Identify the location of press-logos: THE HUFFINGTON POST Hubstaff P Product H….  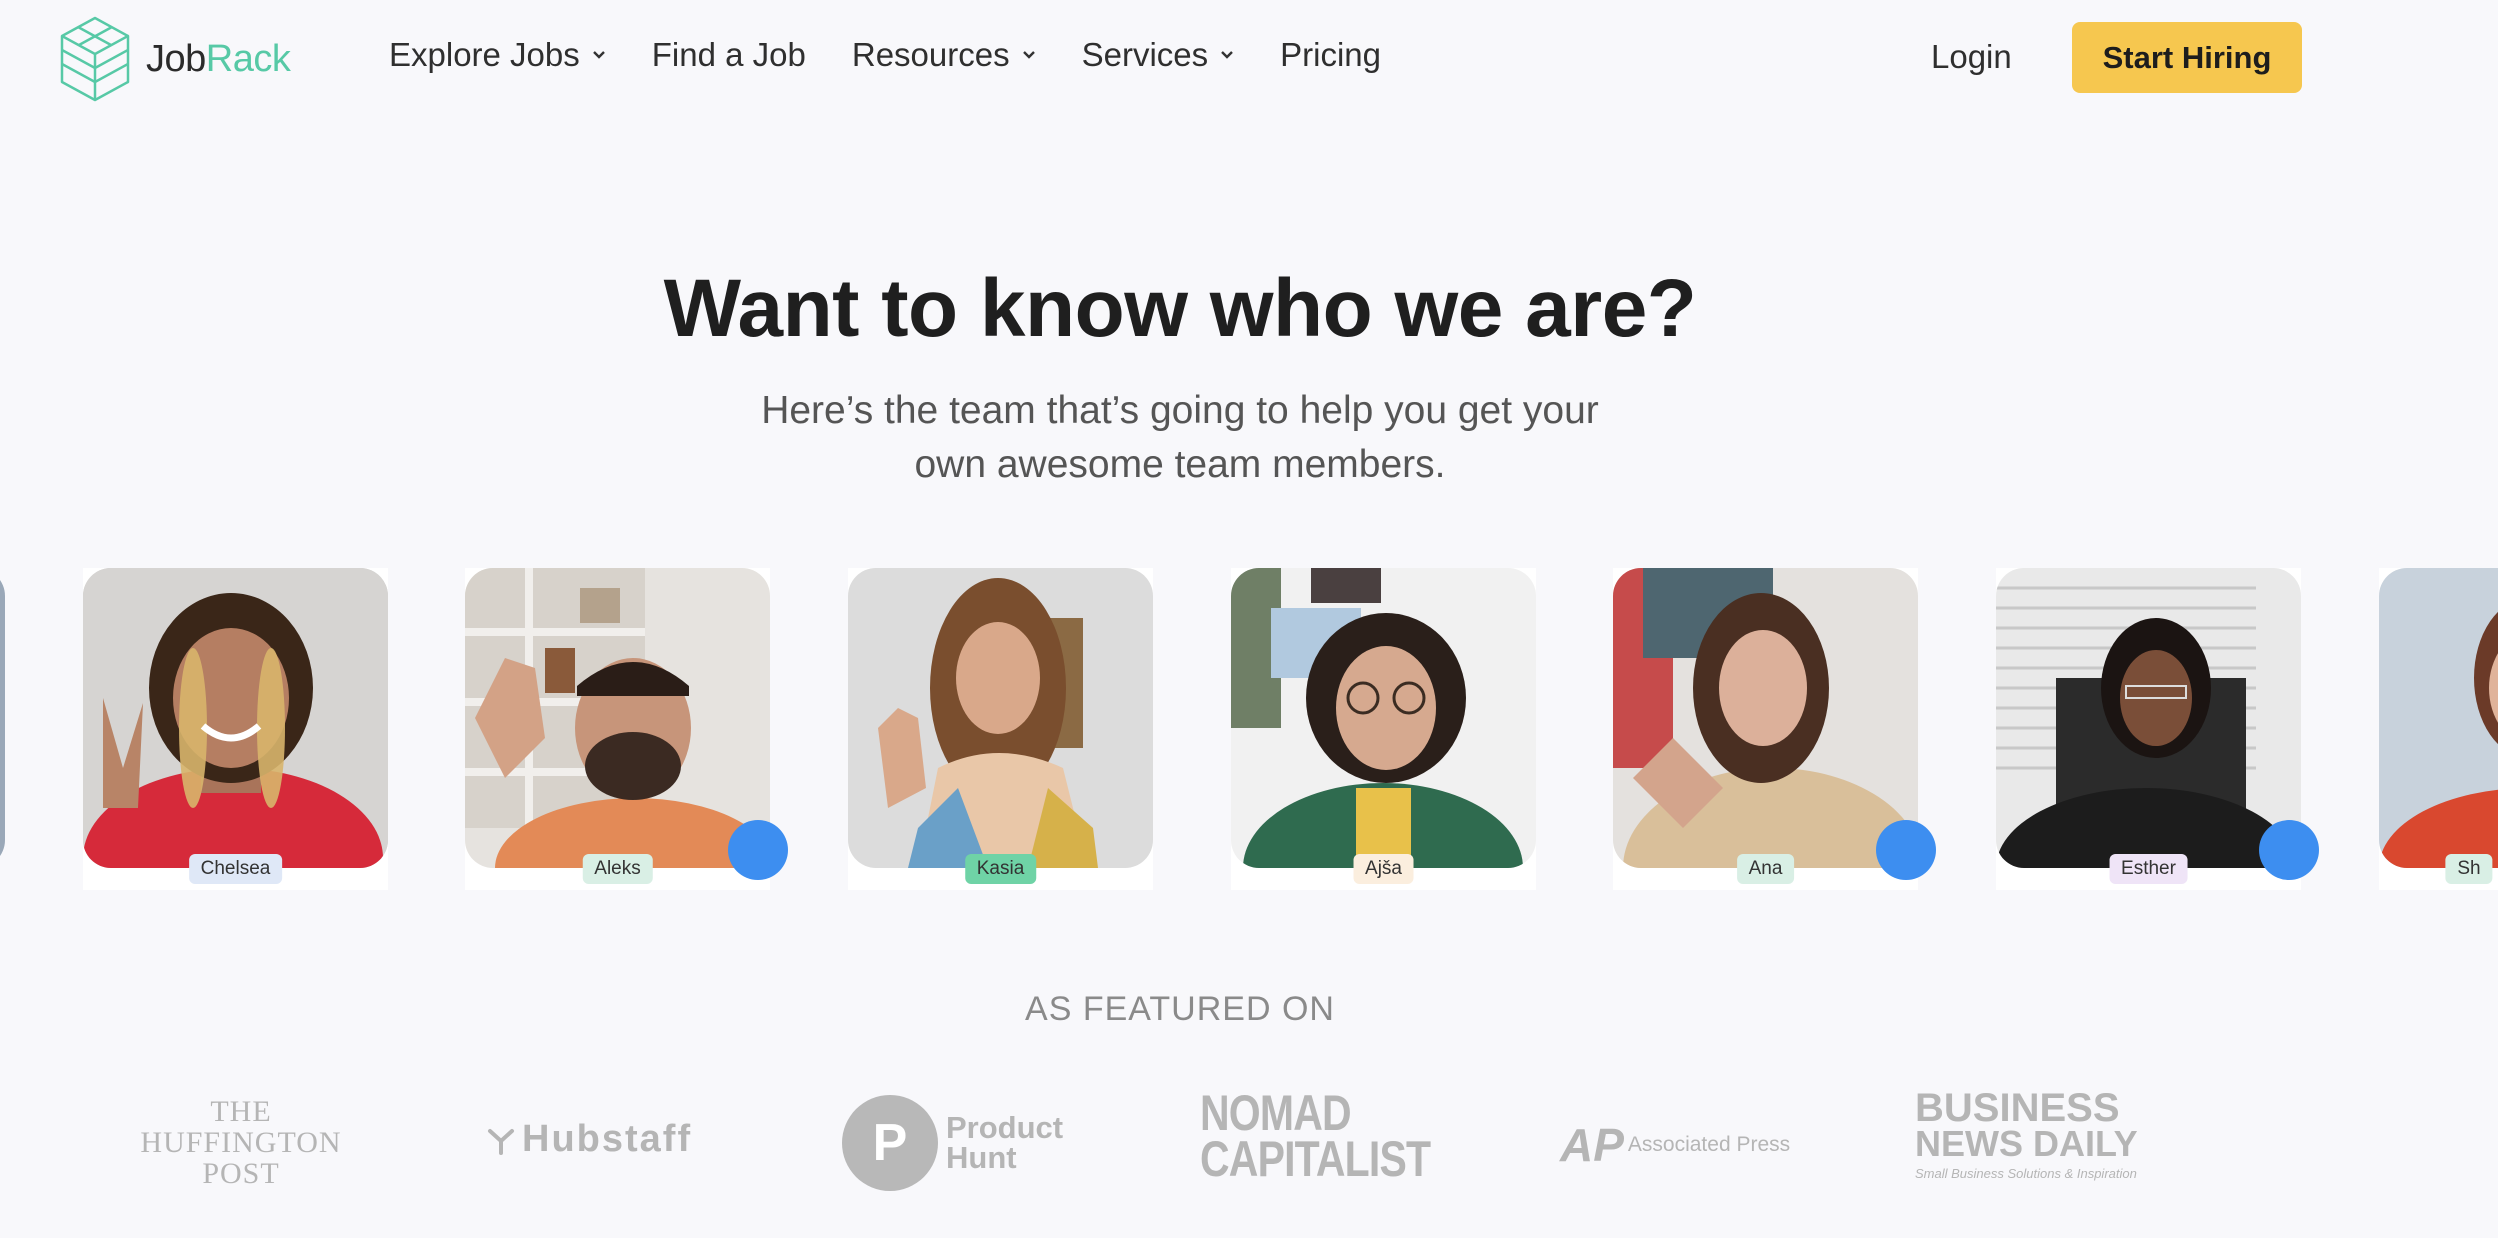
(1249, 1142).